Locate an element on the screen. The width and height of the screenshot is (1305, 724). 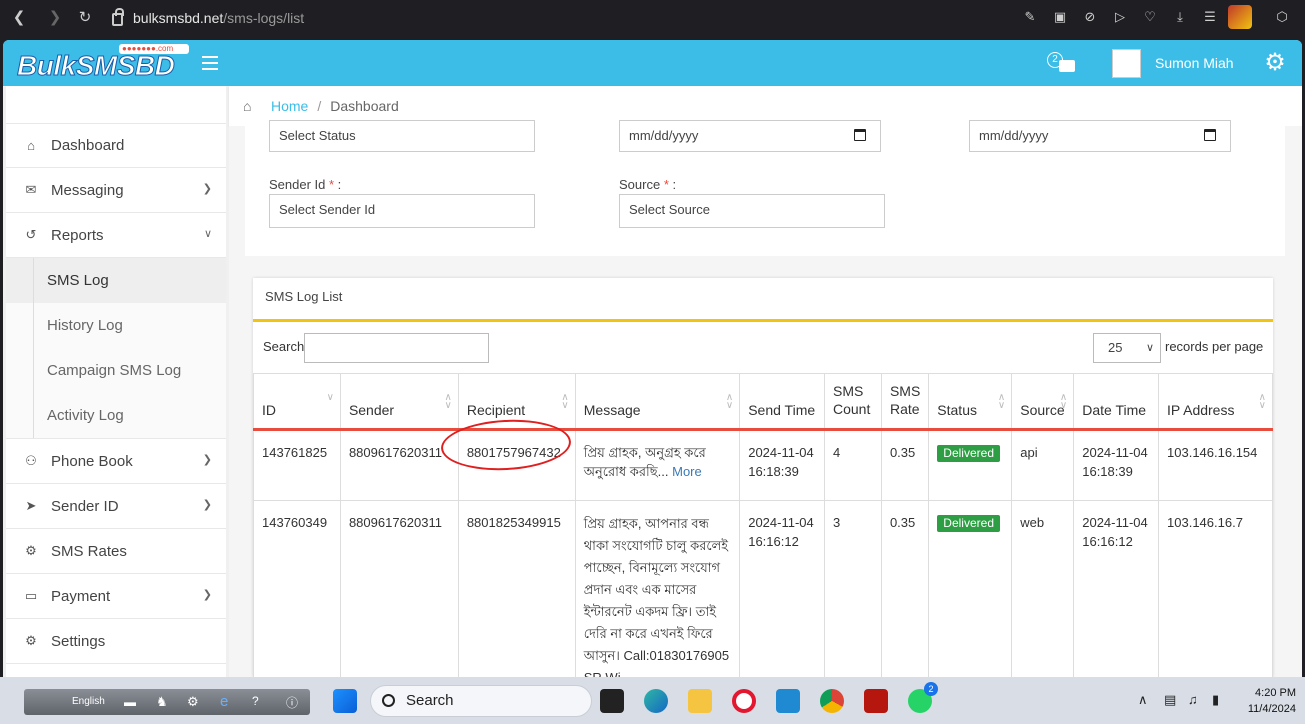
help-icon: ? is located at coordinates (255, 701).